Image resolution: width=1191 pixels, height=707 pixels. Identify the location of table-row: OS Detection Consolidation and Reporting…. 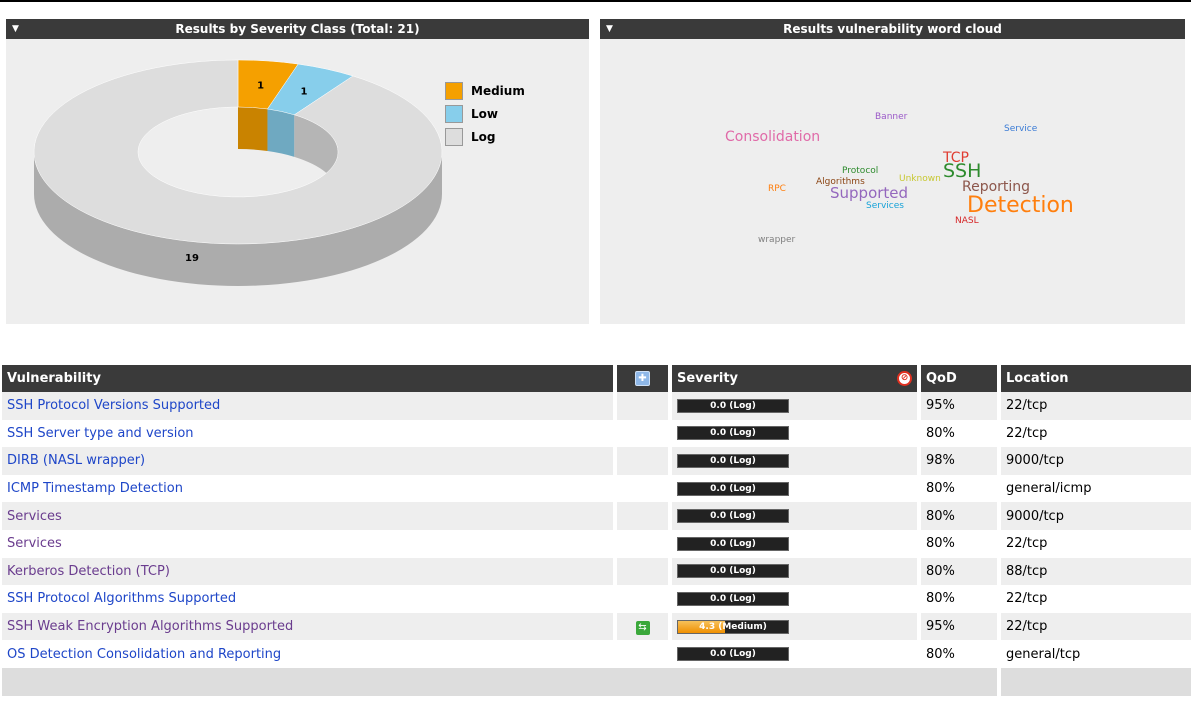
(596, 654).